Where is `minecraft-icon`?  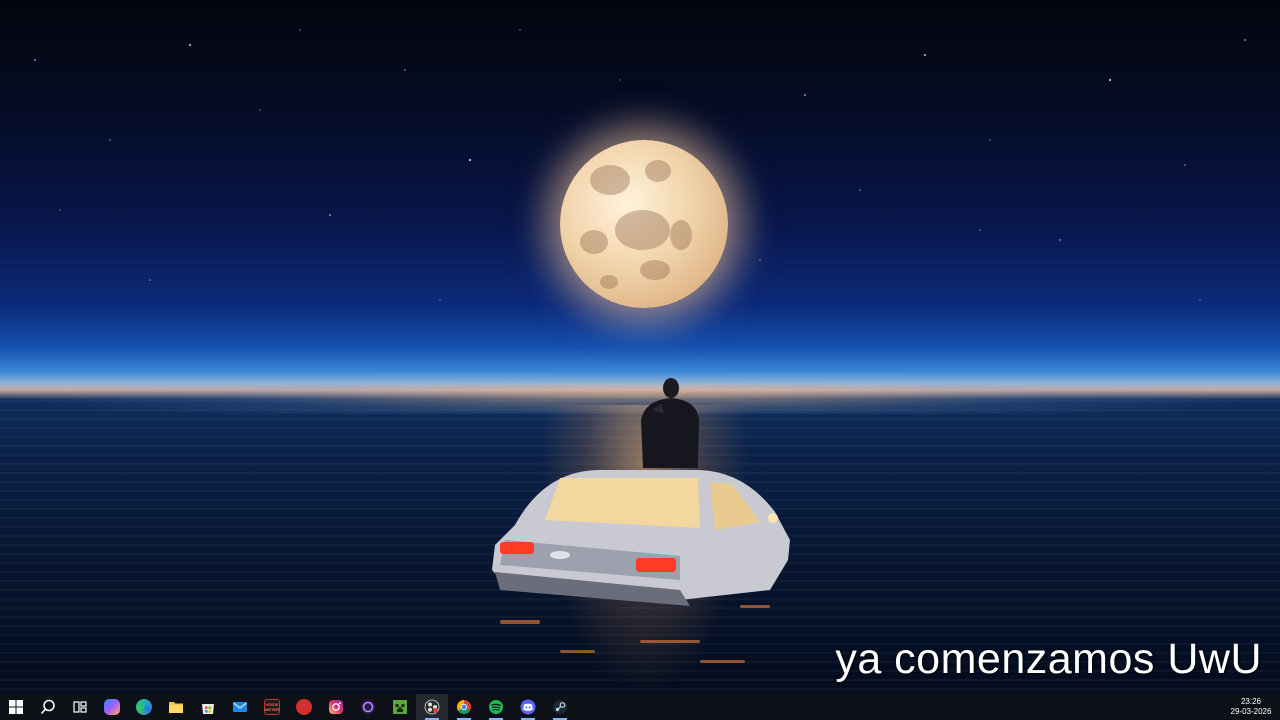 minecraft-icon is located at coordinates (400, 707).